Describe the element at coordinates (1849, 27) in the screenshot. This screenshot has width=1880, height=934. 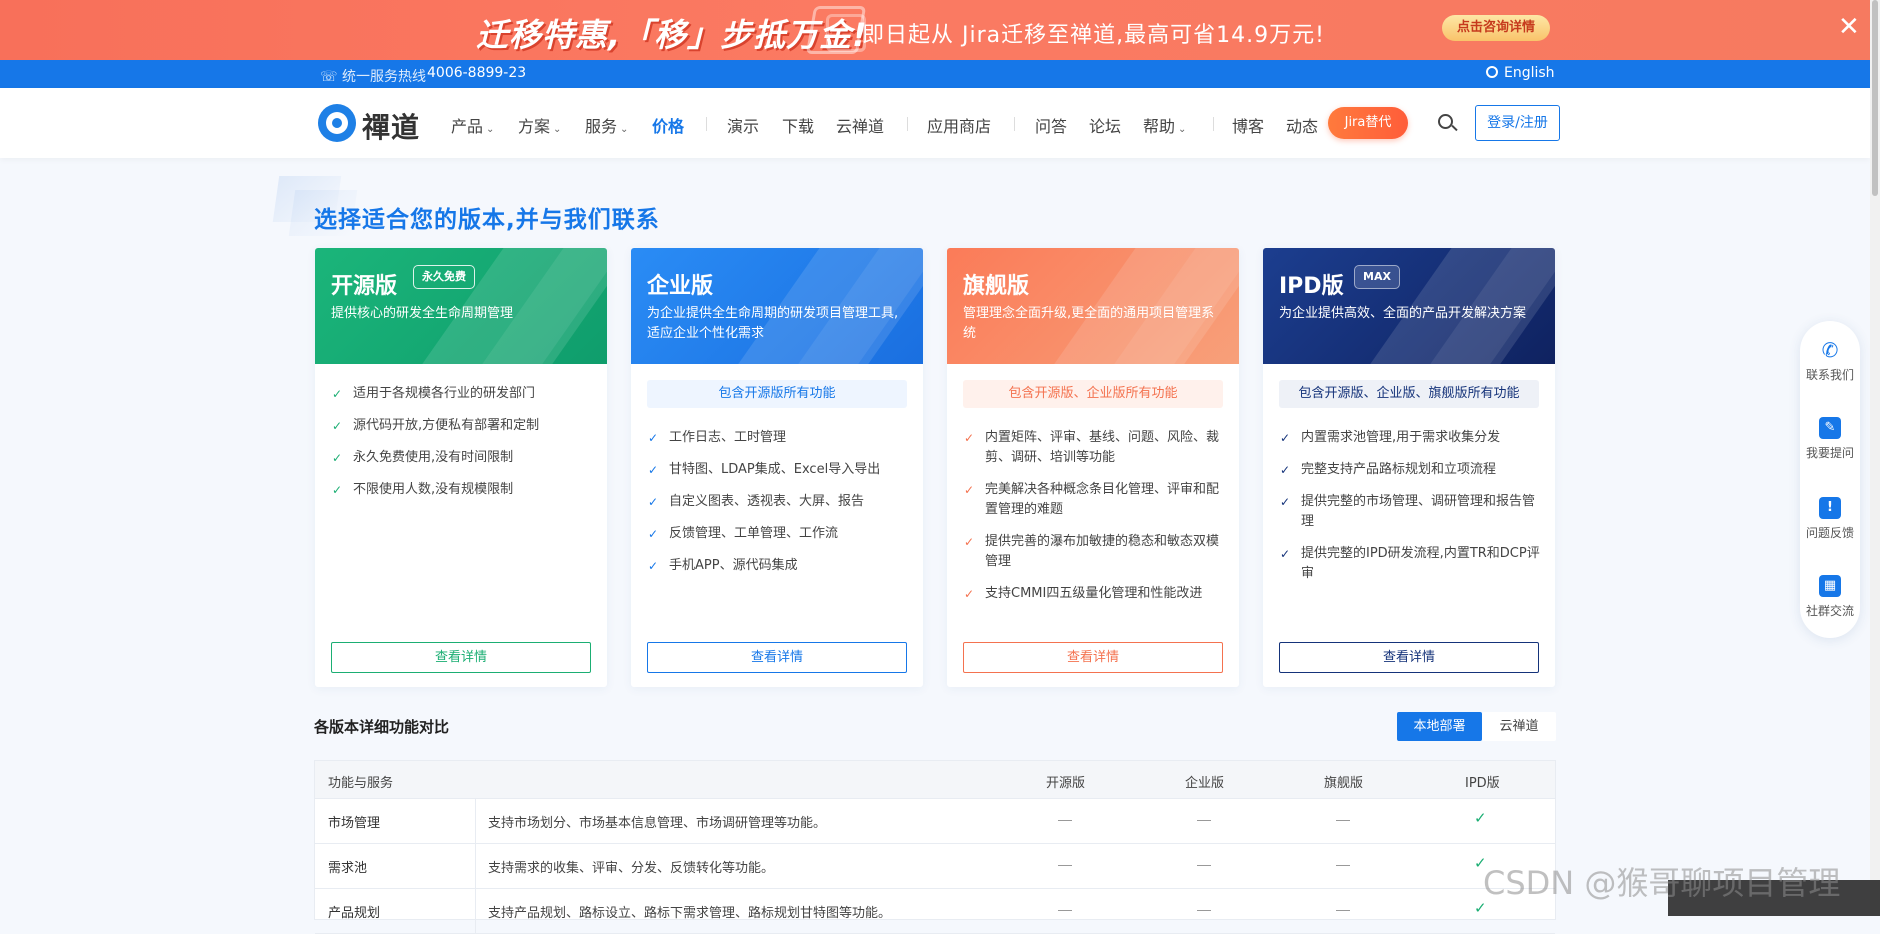
I see `close-icon: ✕` at that location.